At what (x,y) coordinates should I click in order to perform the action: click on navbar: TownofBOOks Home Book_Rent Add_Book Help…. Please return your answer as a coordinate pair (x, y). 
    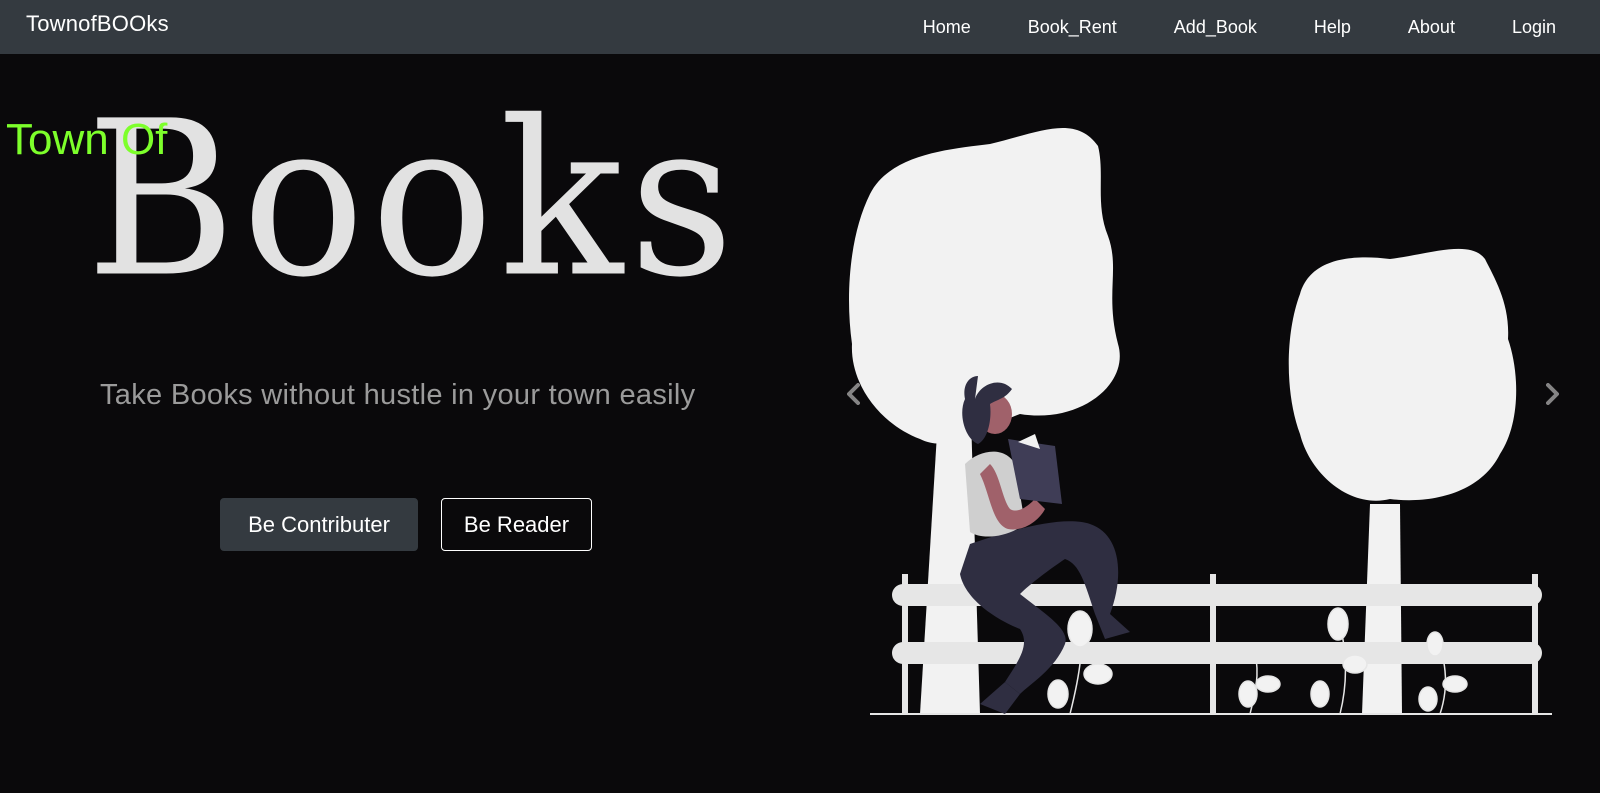
    Looking at the image, I should click on (800, 27).